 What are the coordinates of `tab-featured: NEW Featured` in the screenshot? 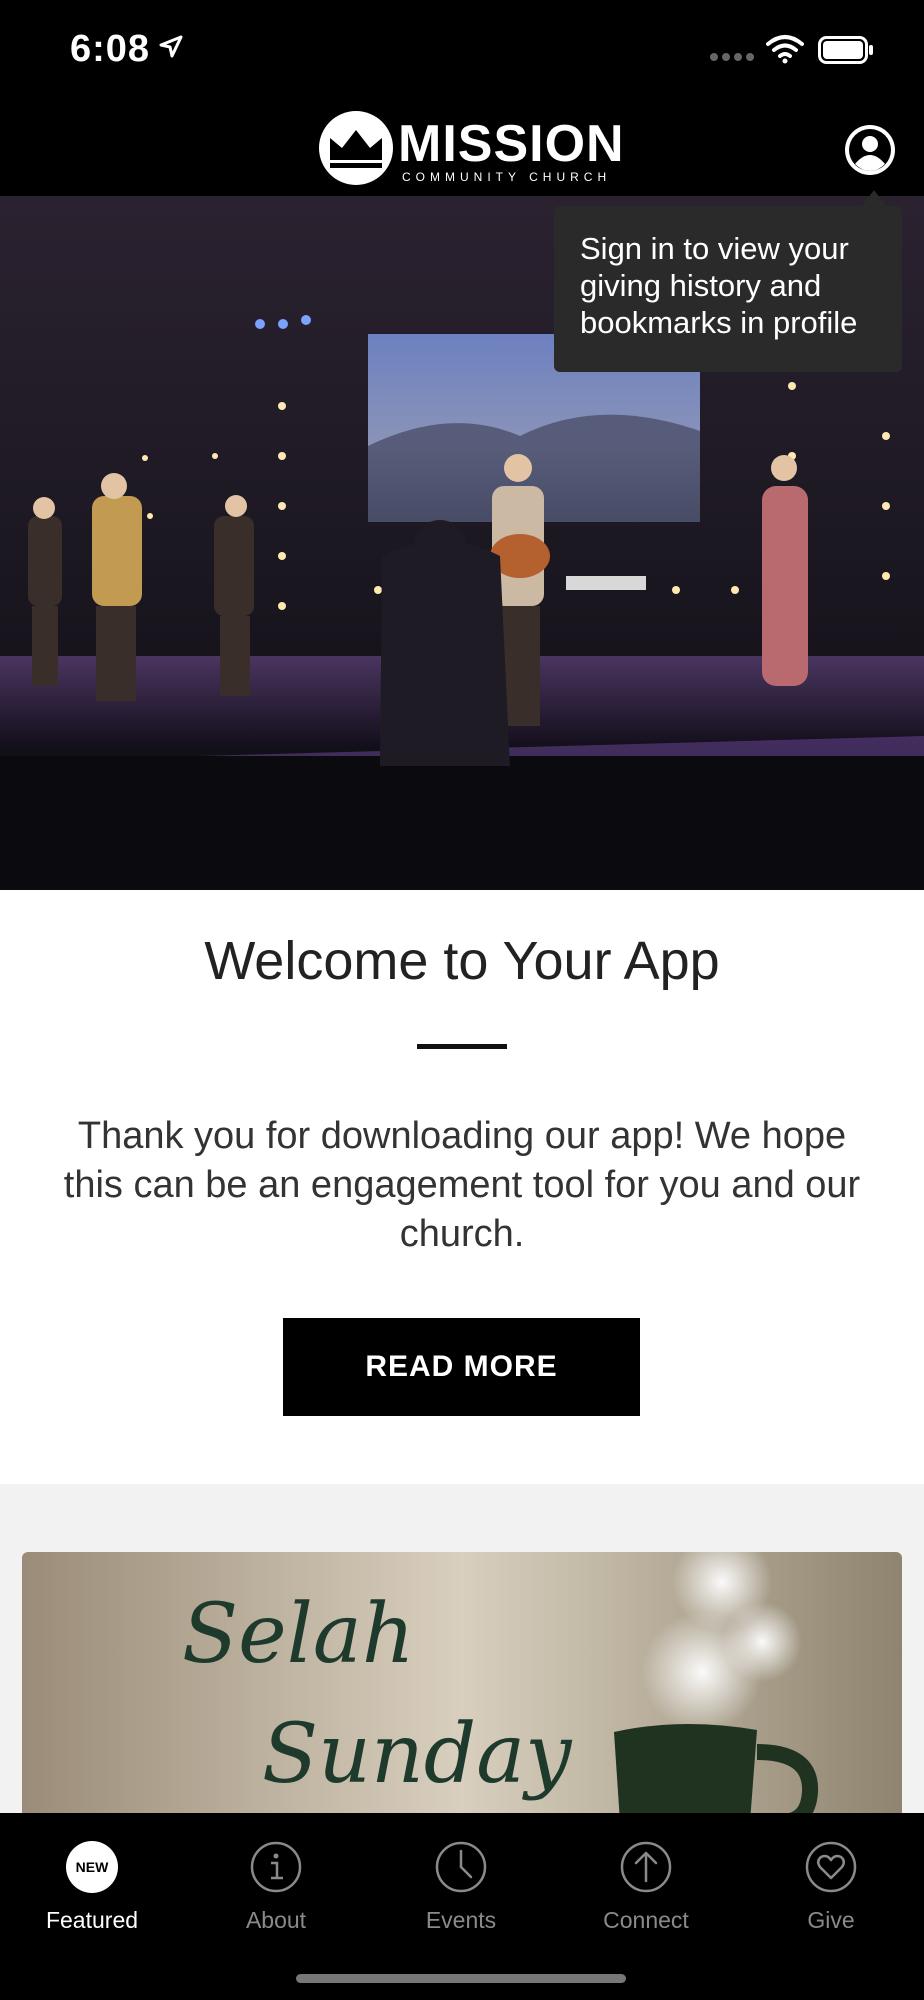 It's located at (92, 1885).